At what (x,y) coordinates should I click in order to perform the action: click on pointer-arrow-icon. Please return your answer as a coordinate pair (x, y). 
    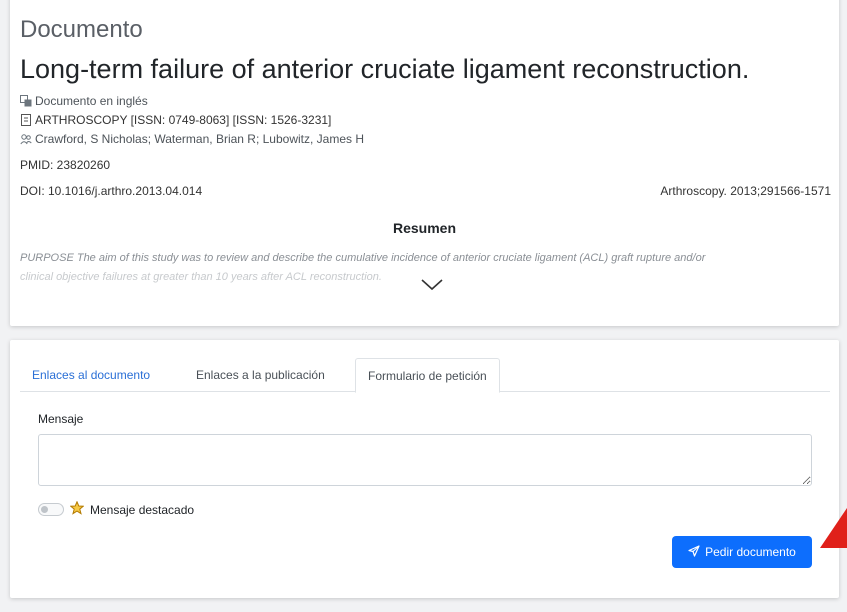
    Looking at the image, I should click on (833, 530).